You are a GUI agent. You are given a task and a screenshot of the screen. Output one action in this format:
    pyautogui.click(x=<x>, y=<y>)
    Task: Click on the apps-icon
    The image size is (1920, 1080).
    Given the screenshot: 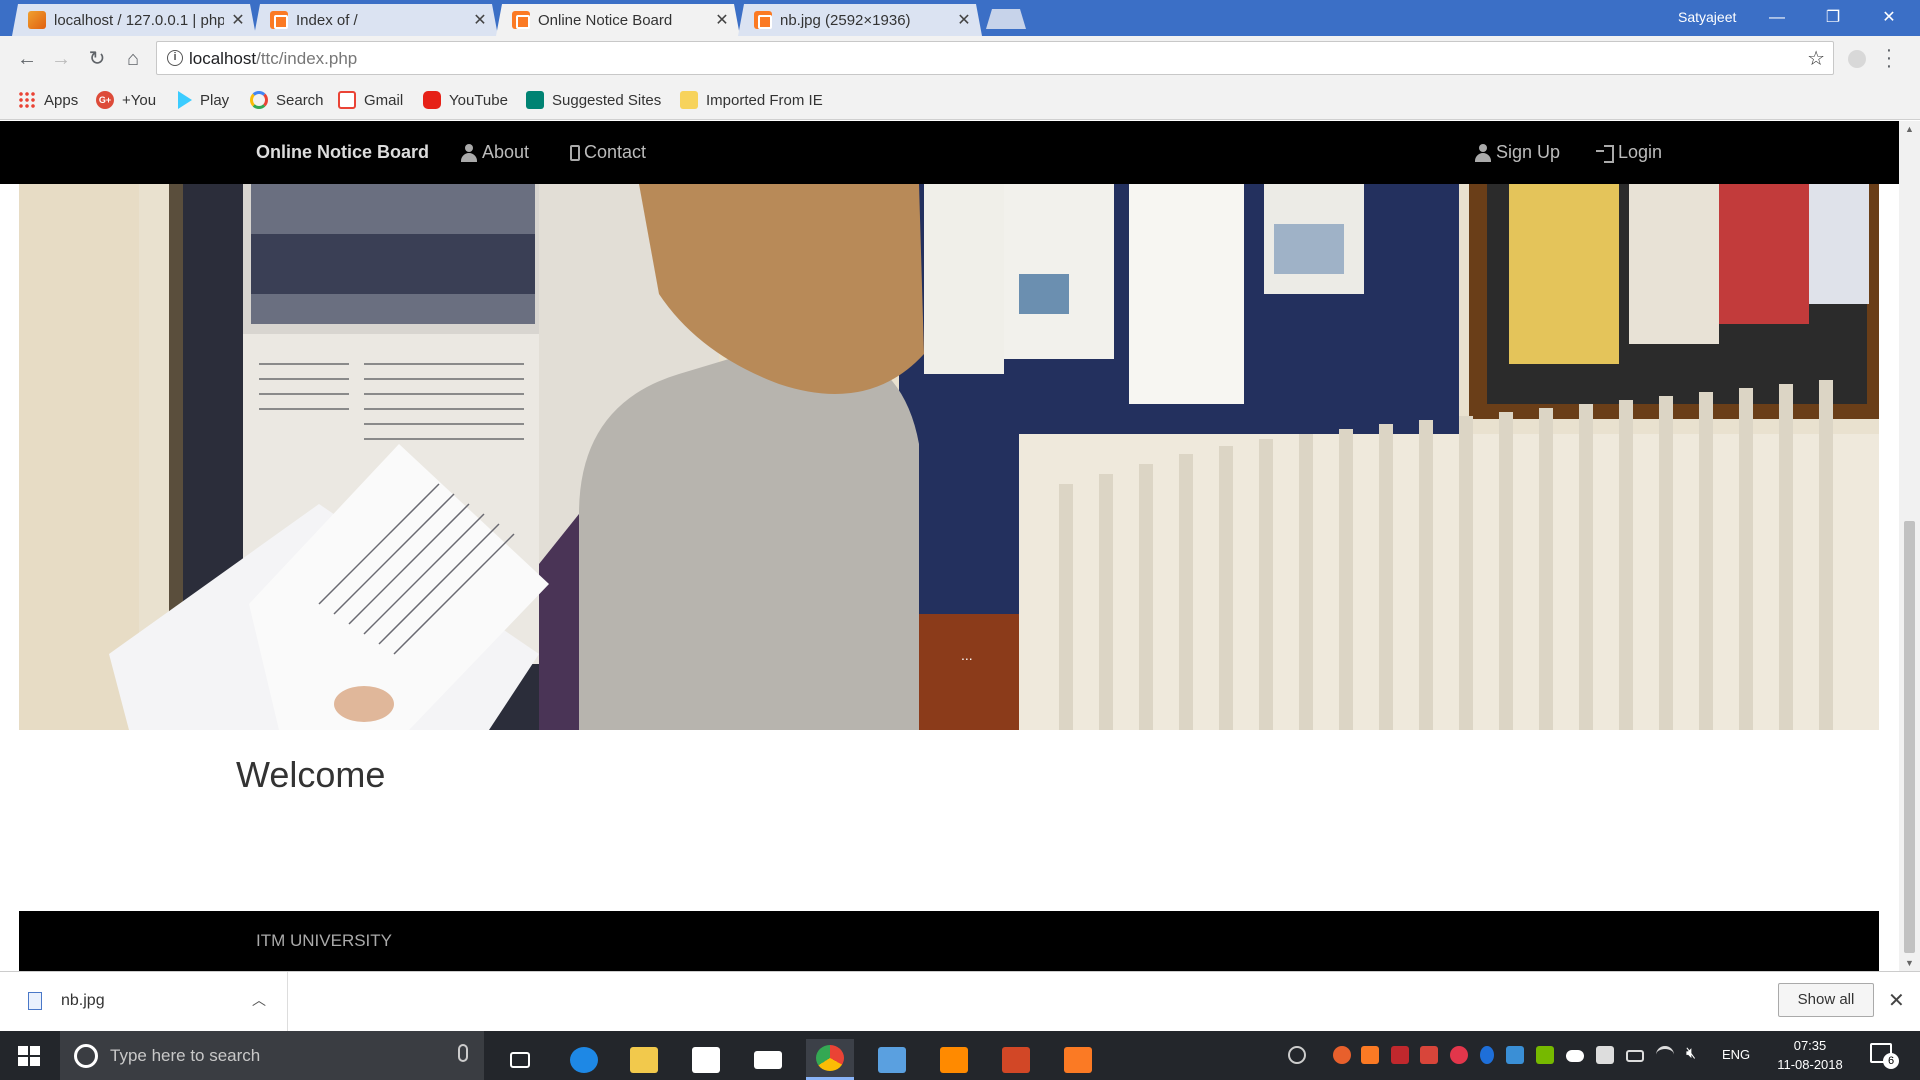 What is the action you would take?
    pyautogui.click(x=27, y=100)
    